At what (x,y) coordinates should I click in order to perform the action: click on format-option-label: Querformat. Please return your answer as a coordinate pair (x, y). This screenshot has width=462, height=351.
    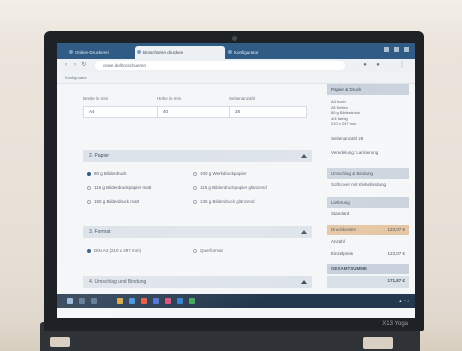
    Looking at the image, I should click on (211, 250).